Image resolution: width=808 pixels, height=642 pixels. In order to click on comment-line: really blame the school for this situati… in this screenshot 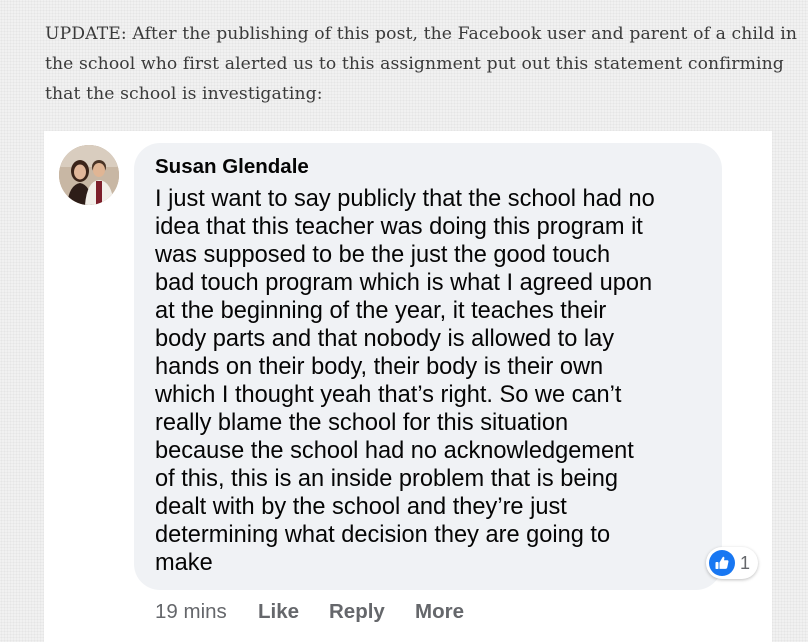, I will do `click(362, 423)`.